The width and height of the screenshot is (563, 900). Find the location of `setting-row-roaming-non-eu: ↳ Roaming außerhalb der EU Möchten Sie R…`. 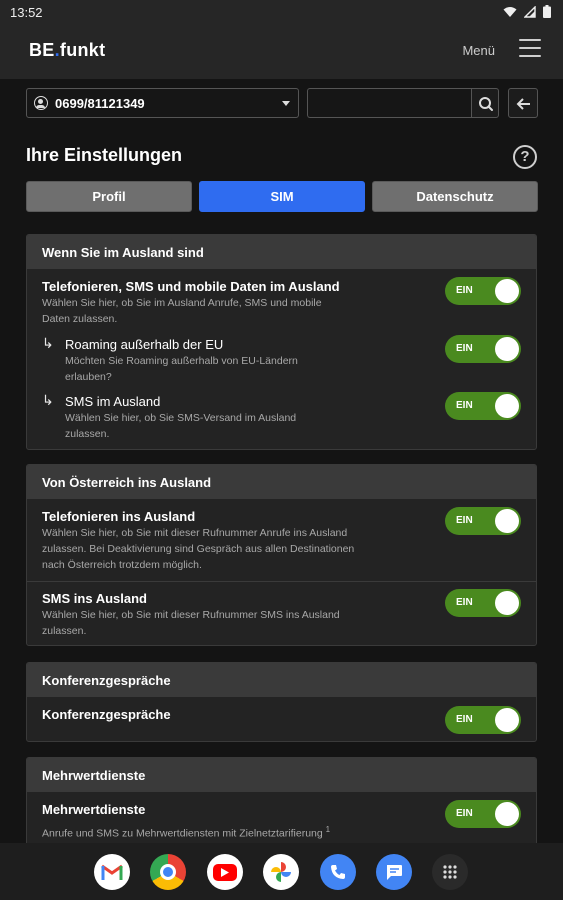

setting-row-roaming-non-eu: ↳ Roaming außerhalb der EU Möchten Sie R… is located at coordinates (281, 360).